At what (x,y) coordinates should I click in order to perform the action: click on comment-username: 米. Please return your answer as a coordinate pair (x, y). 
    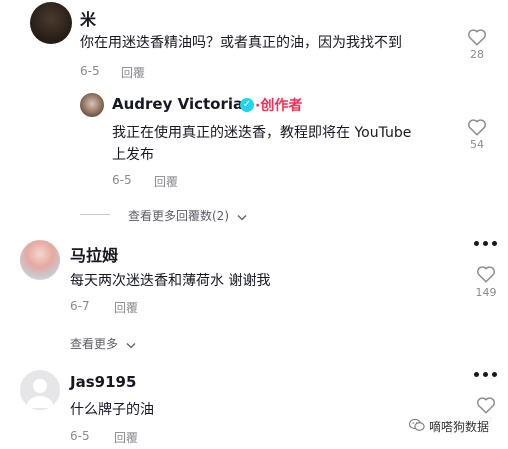
    Looking at the image, I should click on (88, 18).